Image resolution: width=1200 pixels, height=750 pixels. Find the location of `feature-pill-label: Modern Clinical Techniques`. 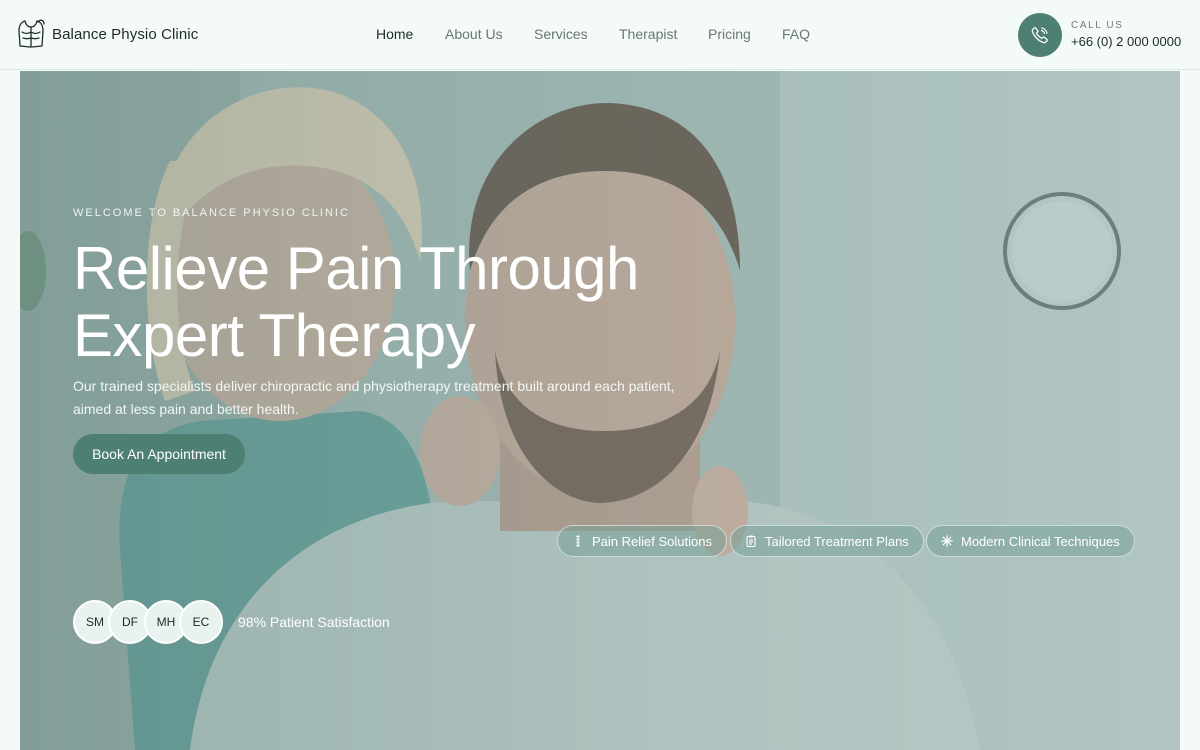

feature-pill-label: Modern Clinical Techniques is located at coordinates (1040, 541).